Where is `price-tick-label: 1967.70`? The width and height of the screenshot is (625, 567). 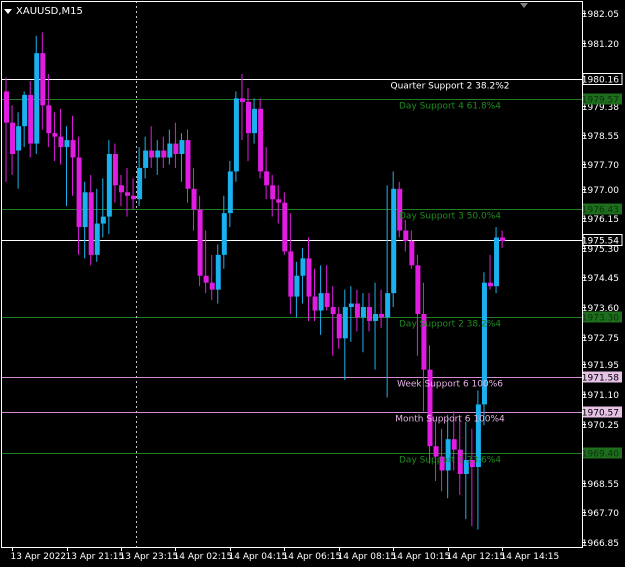
price-tick-label: 1967.70 is located at coordinates (600, 514).